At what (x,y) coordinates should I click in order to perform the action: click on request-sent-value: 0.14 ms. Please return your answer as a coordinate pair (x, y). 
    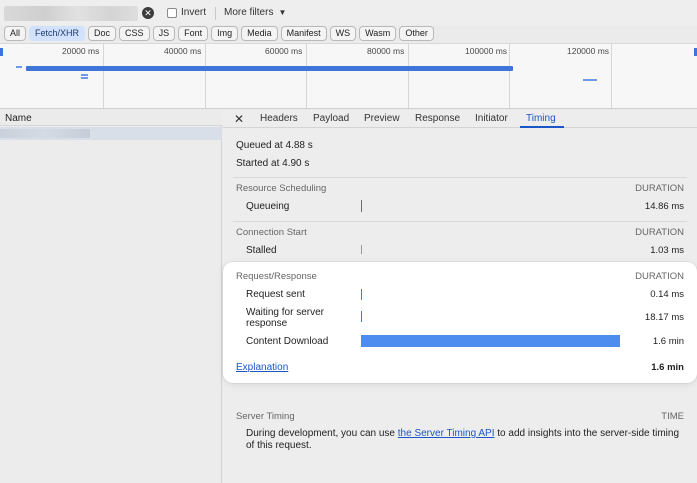
    Looking at the image, I should click on (667, 294).